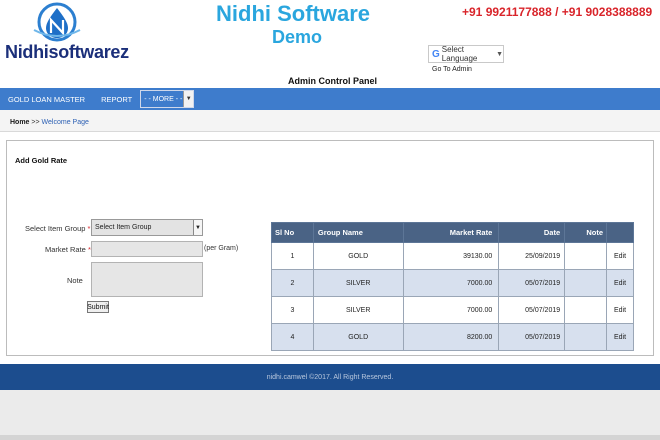 The width and height of the screenshot is (660, 440). Describe the element at coordinates (557, 12) in the screenshot. I see `contact-phones: +91 9921177888 / +91 9028388889` at that location.